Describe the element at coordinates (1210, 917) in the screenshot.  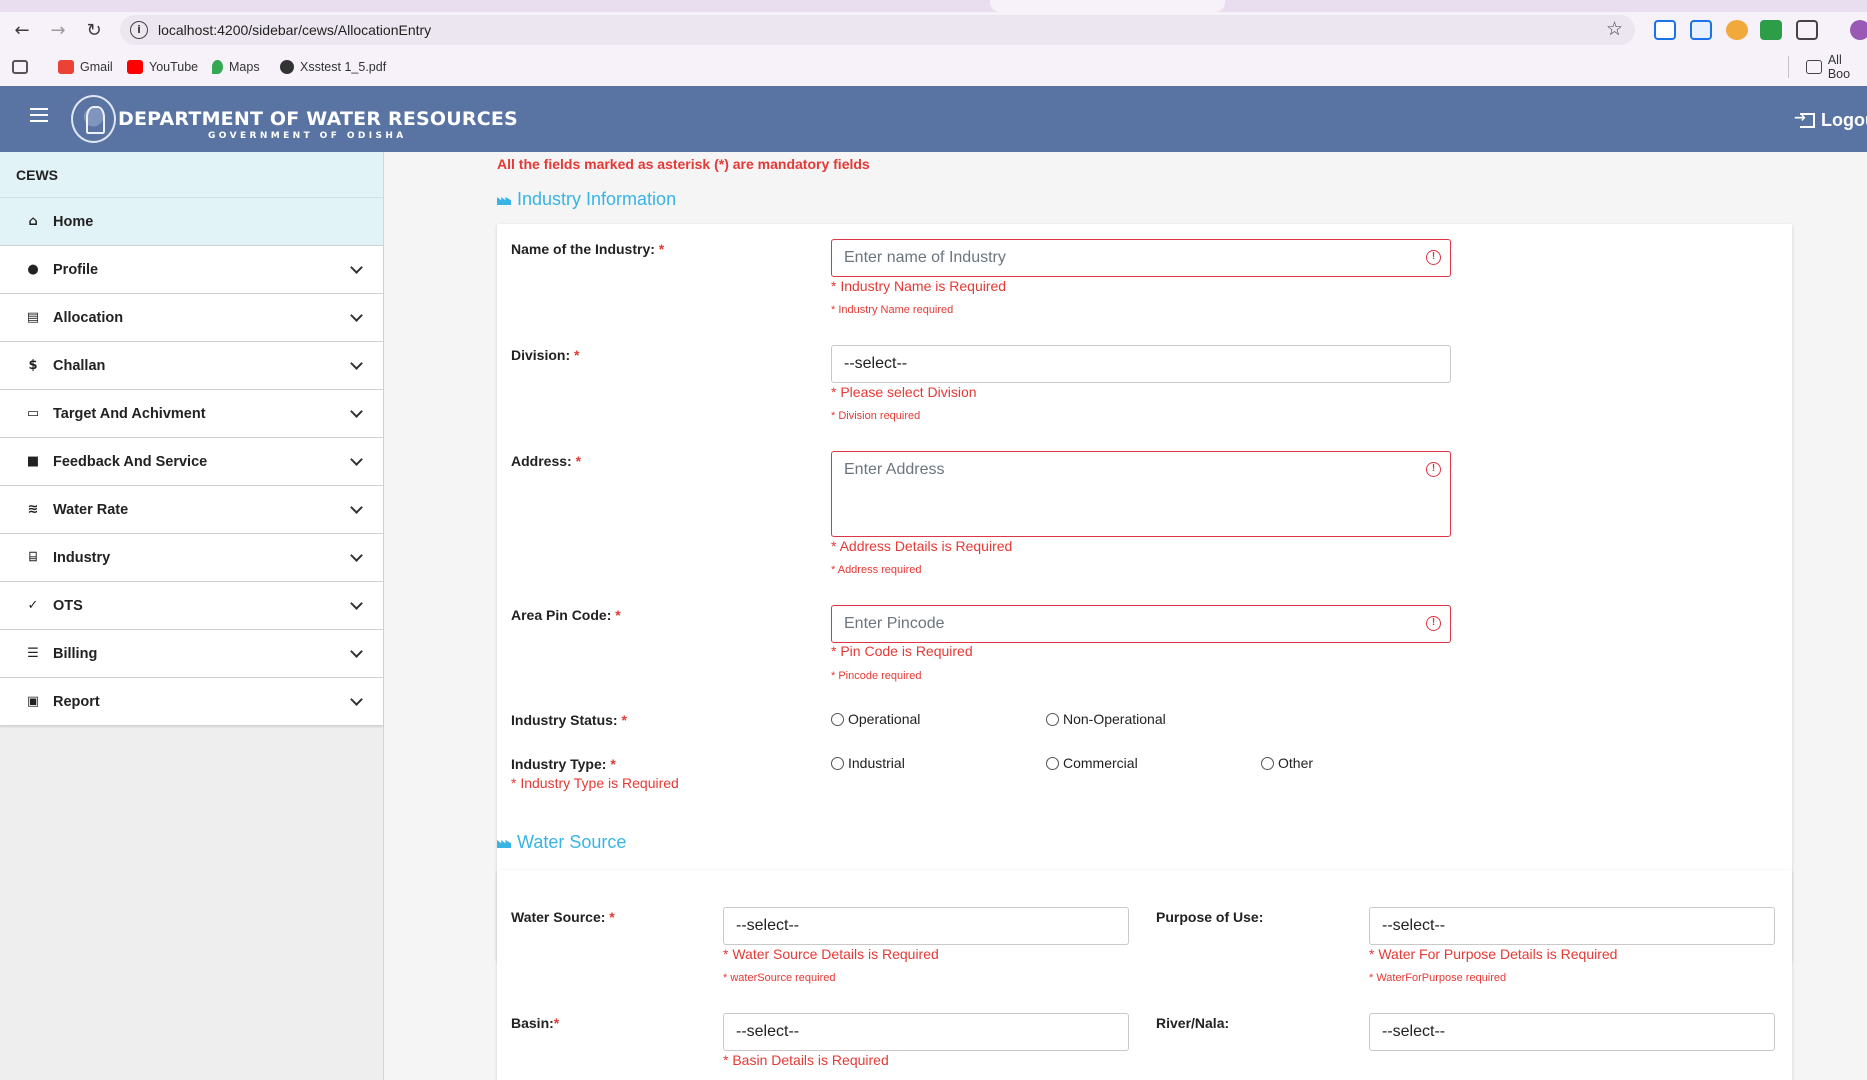
I see `purpose-label: Purpose of Use:` at that location.